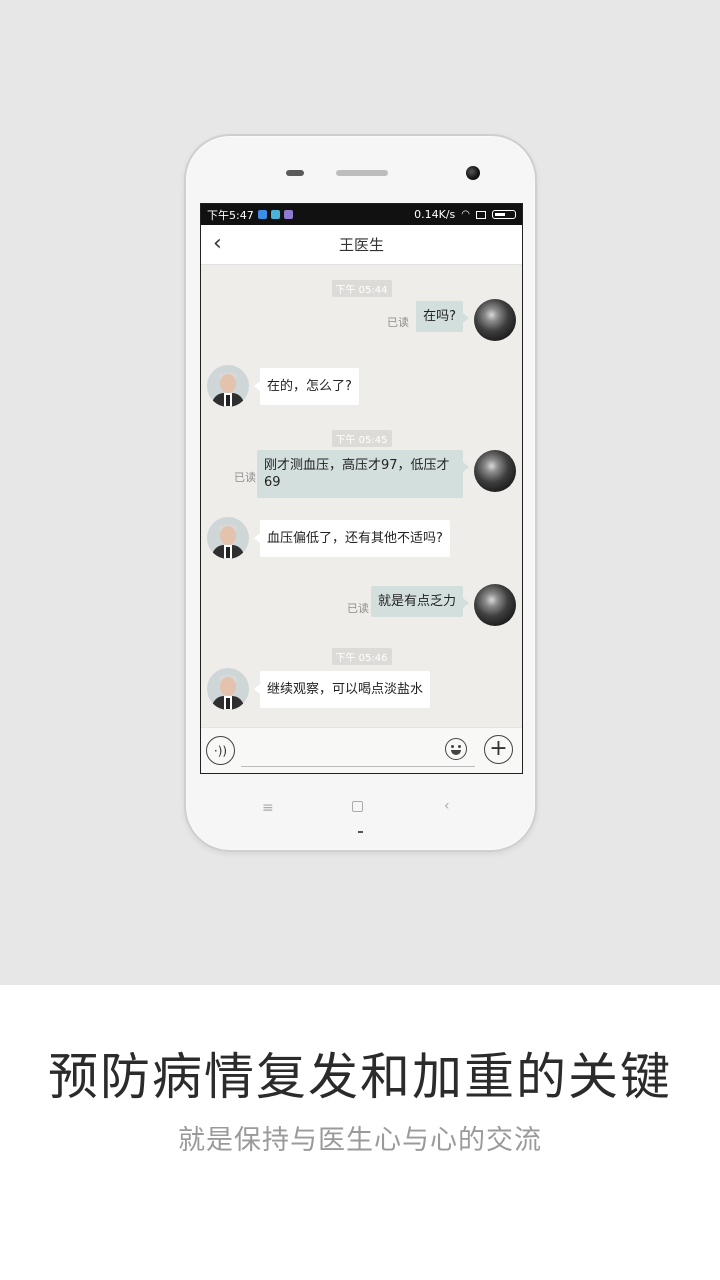 This screenshot has height=1280, width=720. I want to click on chat-title: 王医生, so click(361, 245).